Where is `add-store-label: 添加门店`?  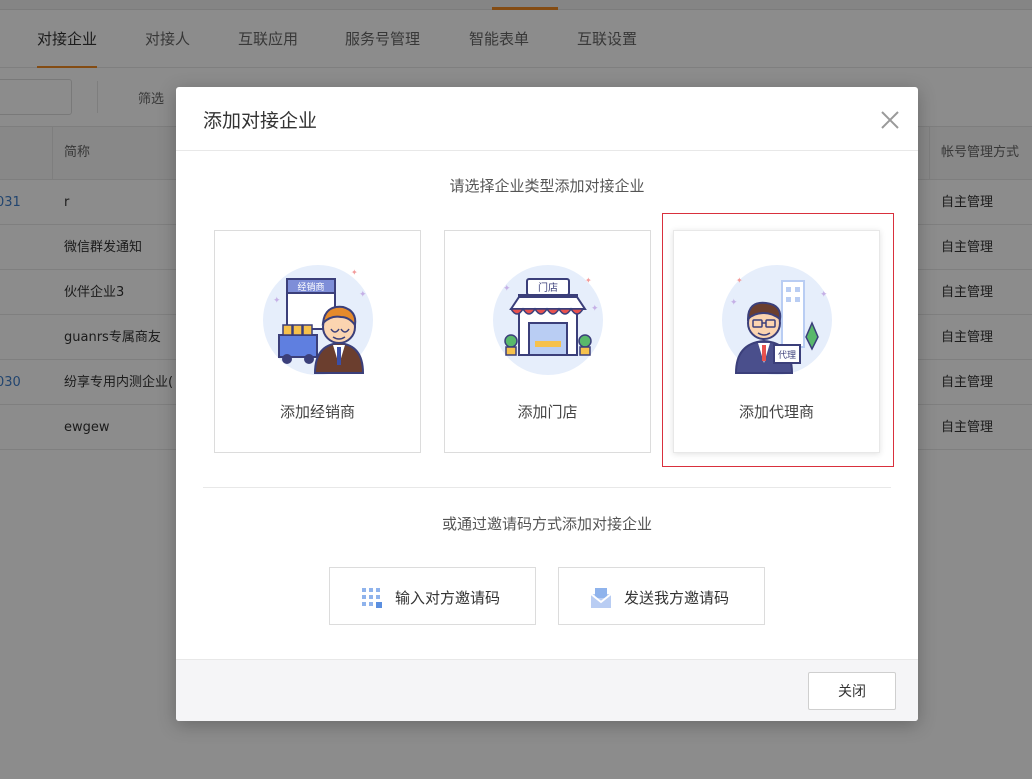
add-store-label: 添加门店 is located at coordinates (547, 412).